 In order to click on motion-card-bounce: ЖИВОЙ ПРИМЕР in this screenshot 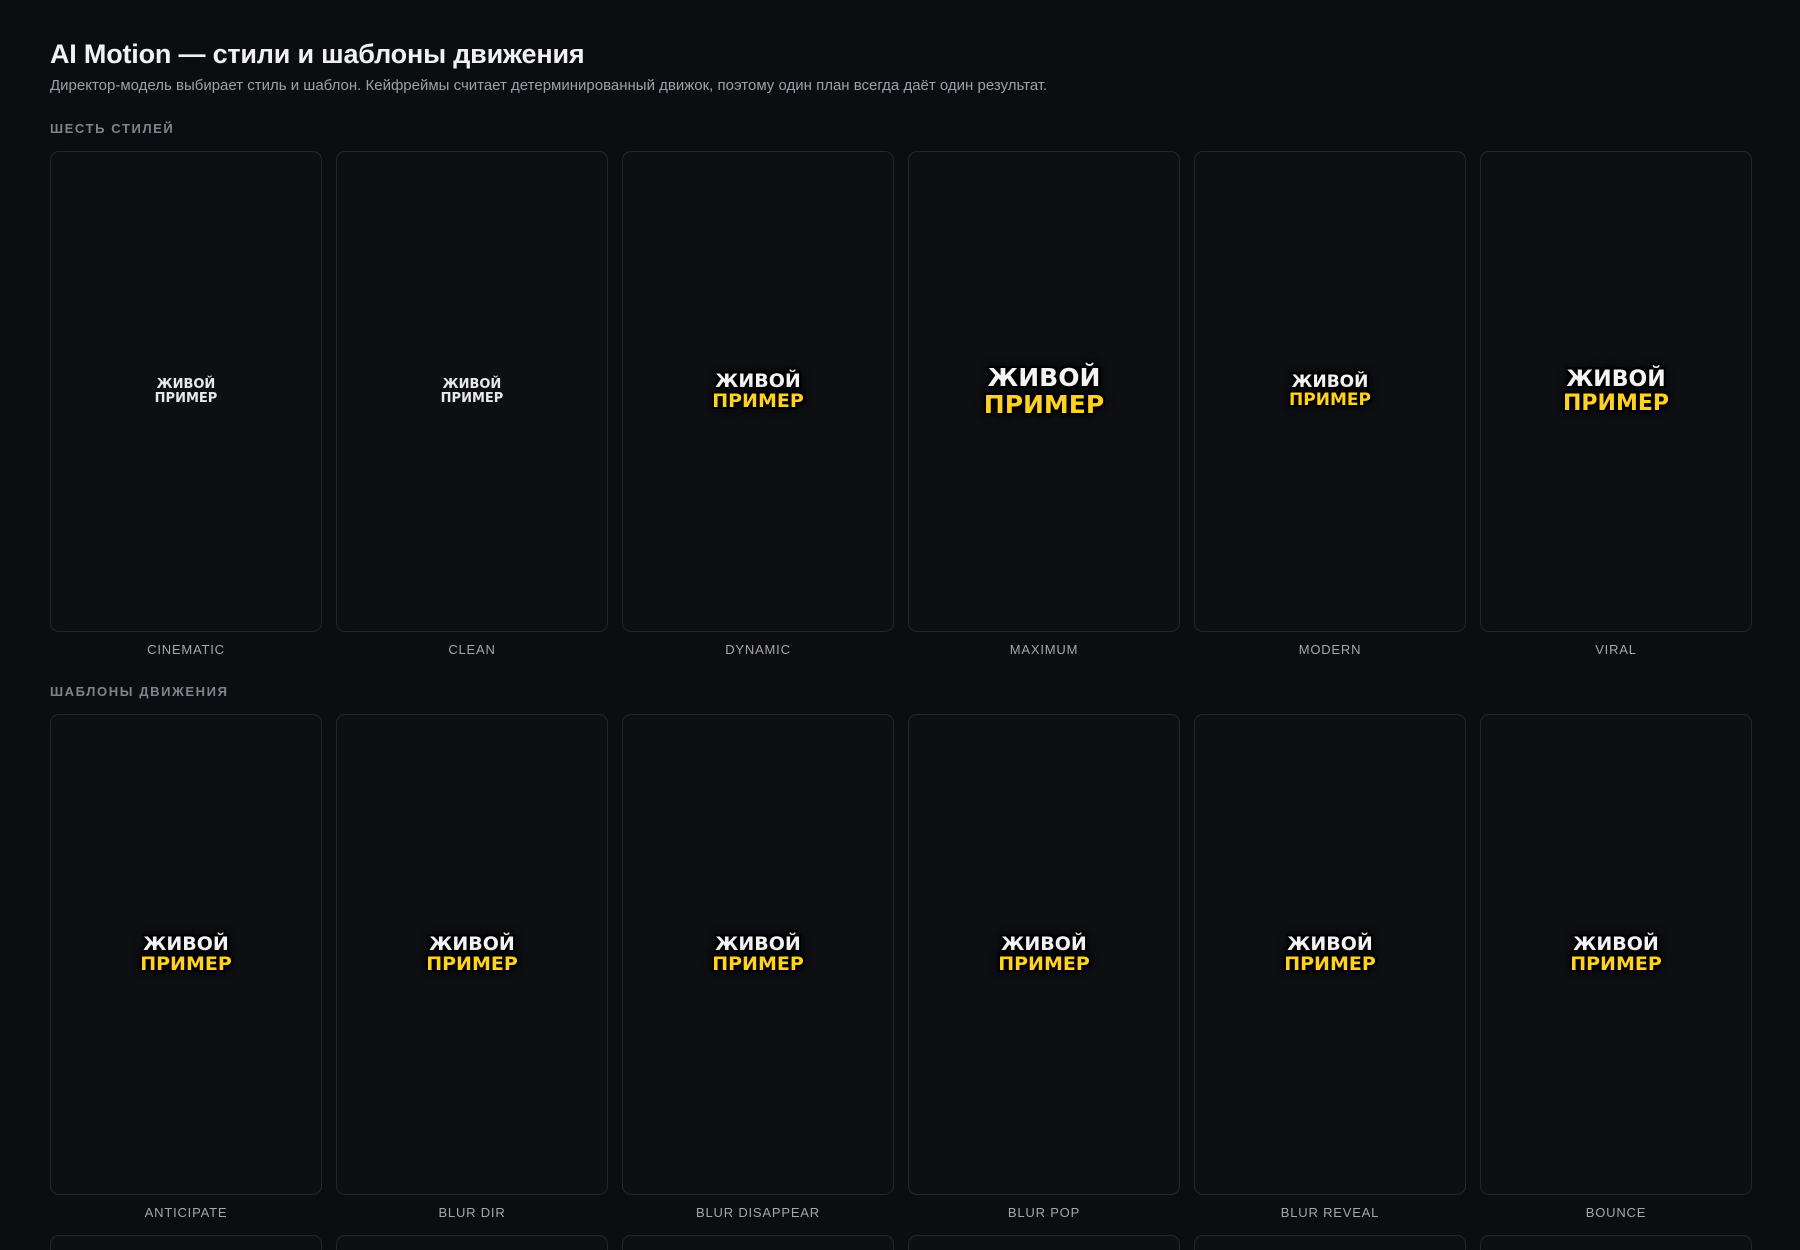, I will do `click(1616, 954)`.